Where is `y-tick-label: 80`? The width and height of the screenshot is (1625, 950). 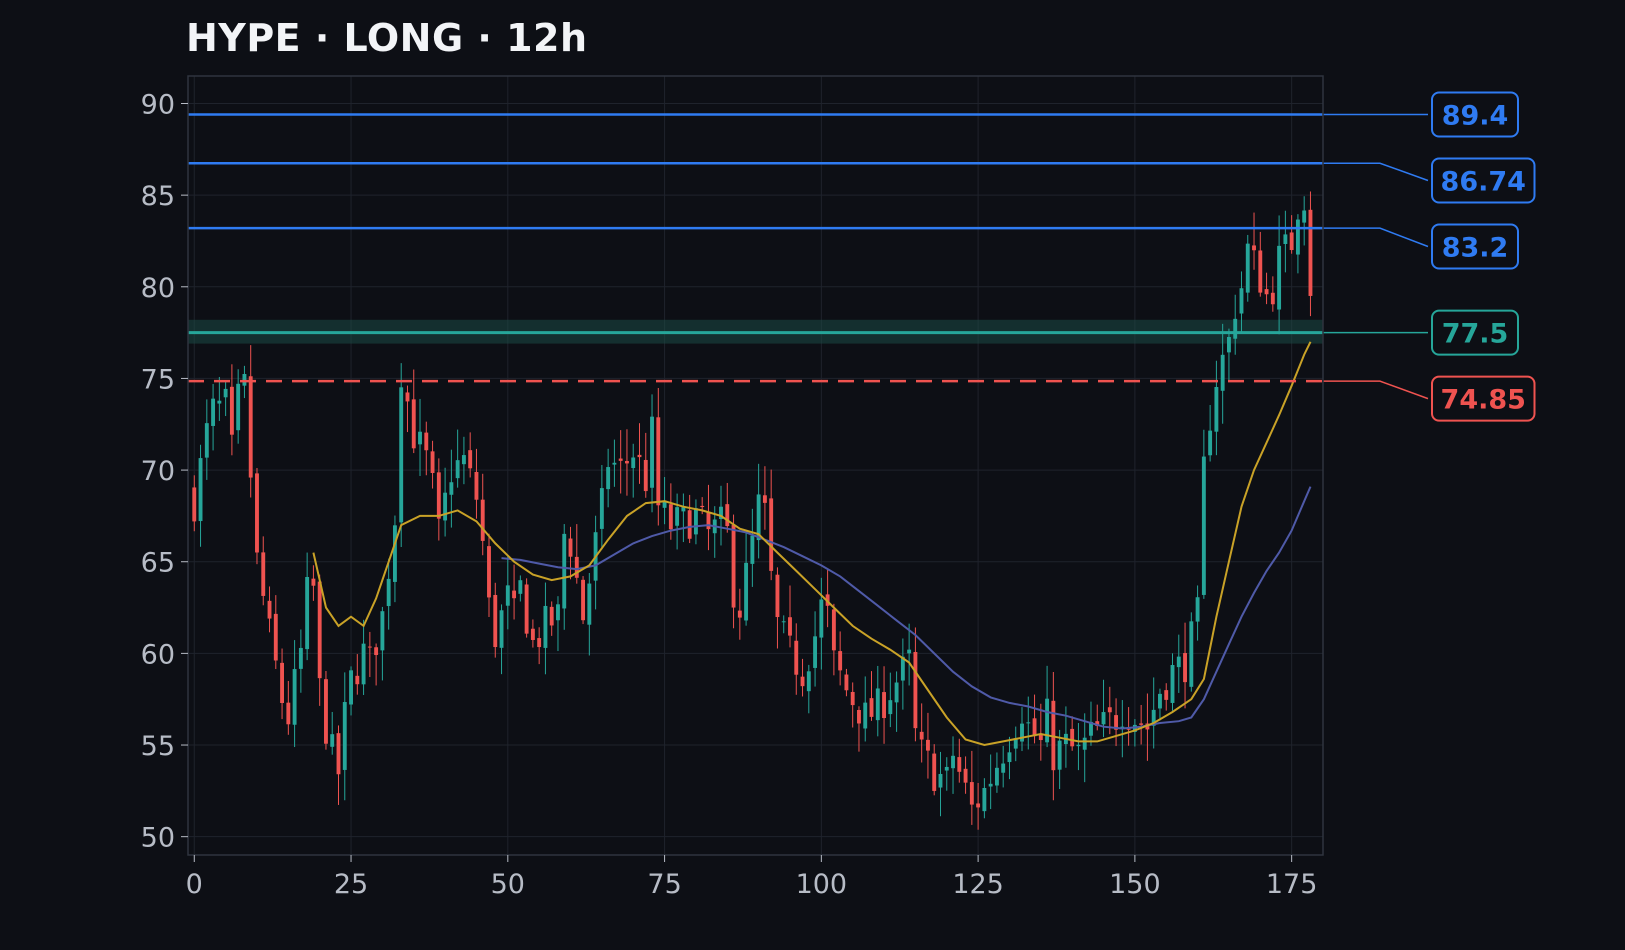
y-tick-label: 80 is located at coordinates (158, 288).